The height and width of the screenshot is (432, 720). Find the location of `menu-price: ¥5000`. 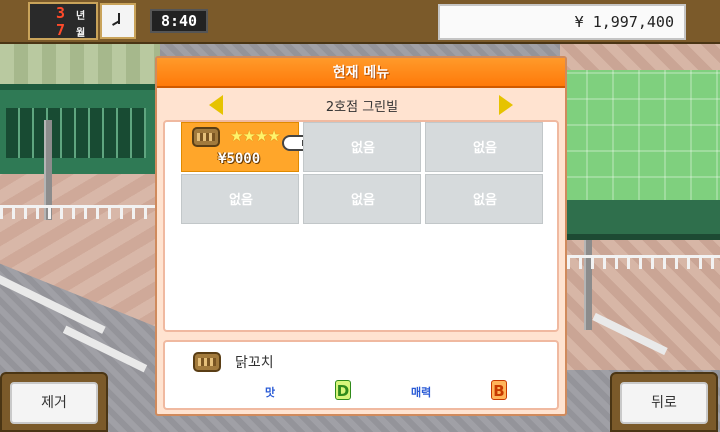

menu-price: ¥5000 is located at coordinates (239, 159).